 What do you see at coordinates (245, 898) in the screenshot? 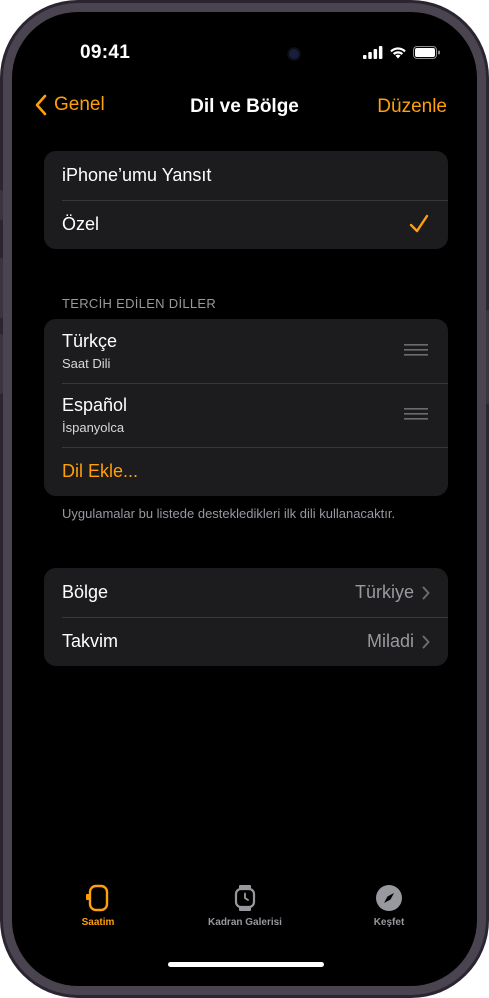
I see `watch-face-icon` at bounding box center [245, 898].